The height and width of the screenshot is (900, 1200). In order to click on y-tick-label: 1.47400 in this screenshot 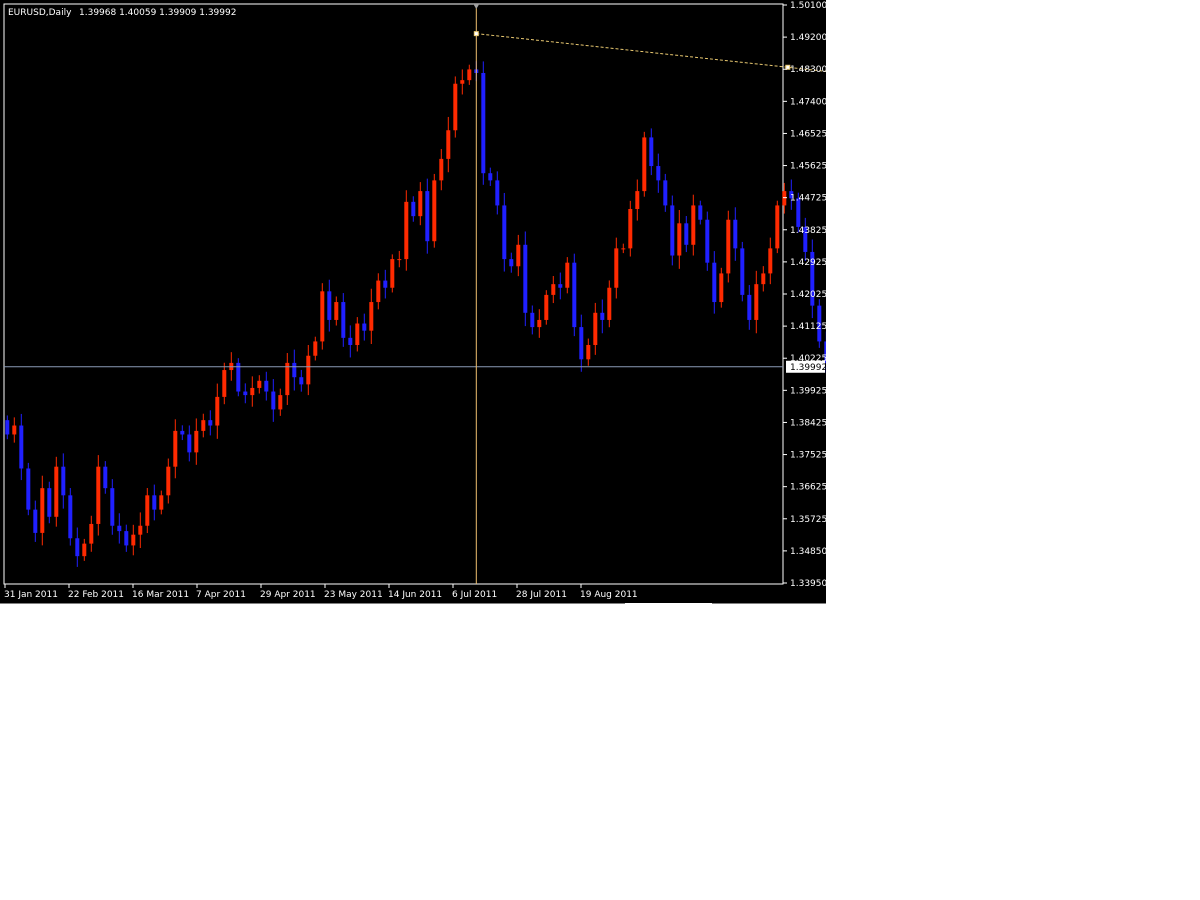, I will do `click(808, 102)`.